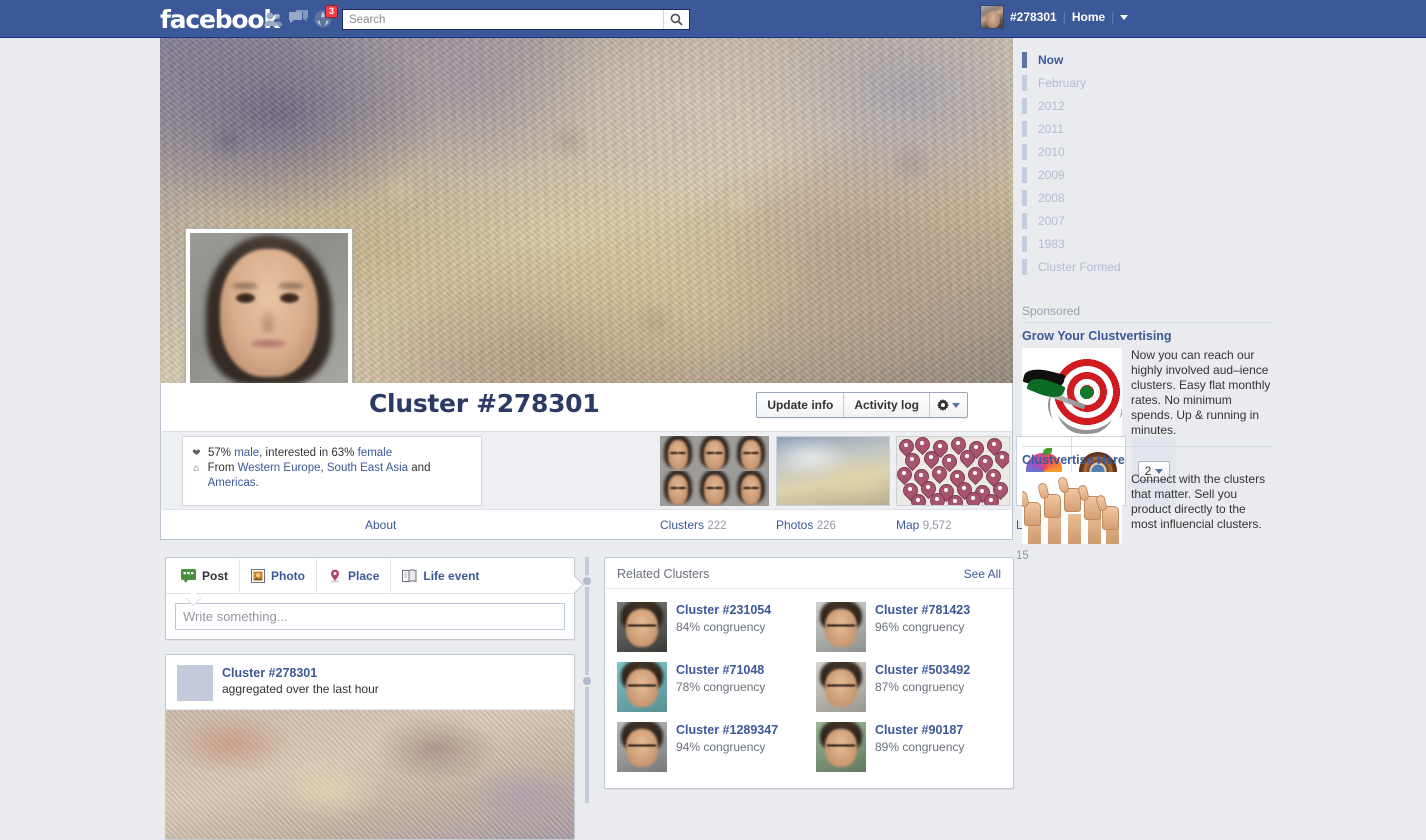 The height and width of the screenshot is (840, 1426). Describe the element at coordinates (364, 575) in the screenshot. I see `composer-tab-place-label: Place` at that location.